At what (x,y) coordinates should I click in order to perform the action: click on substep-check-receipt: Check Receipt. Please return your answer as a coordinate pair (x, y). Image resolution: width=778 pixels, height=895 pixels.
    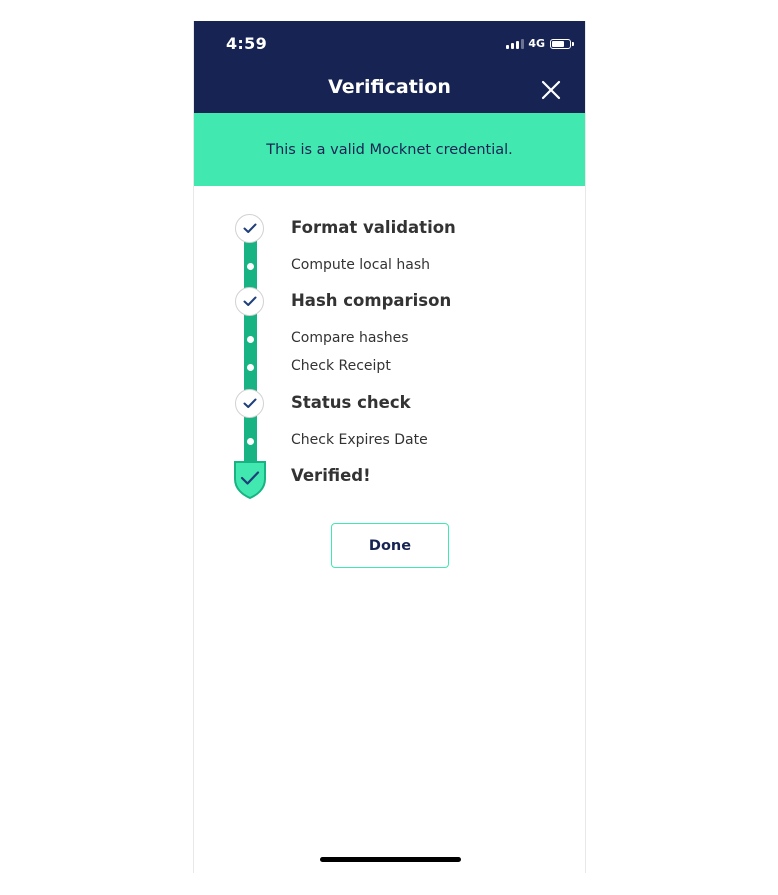
    Looking at the image, I should click on (341, 366).